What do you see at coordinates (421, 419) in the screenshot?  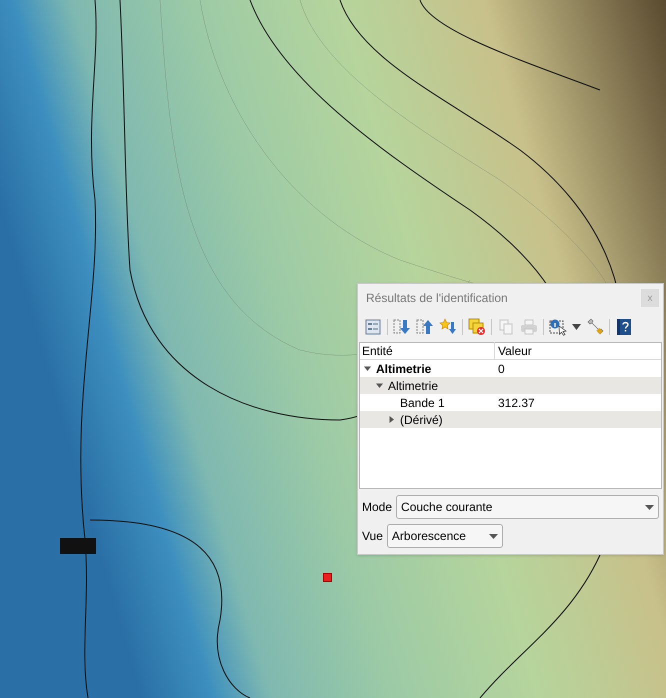 I see `tree-item-label: (Dérivé)` at bounding box center [421, 419].